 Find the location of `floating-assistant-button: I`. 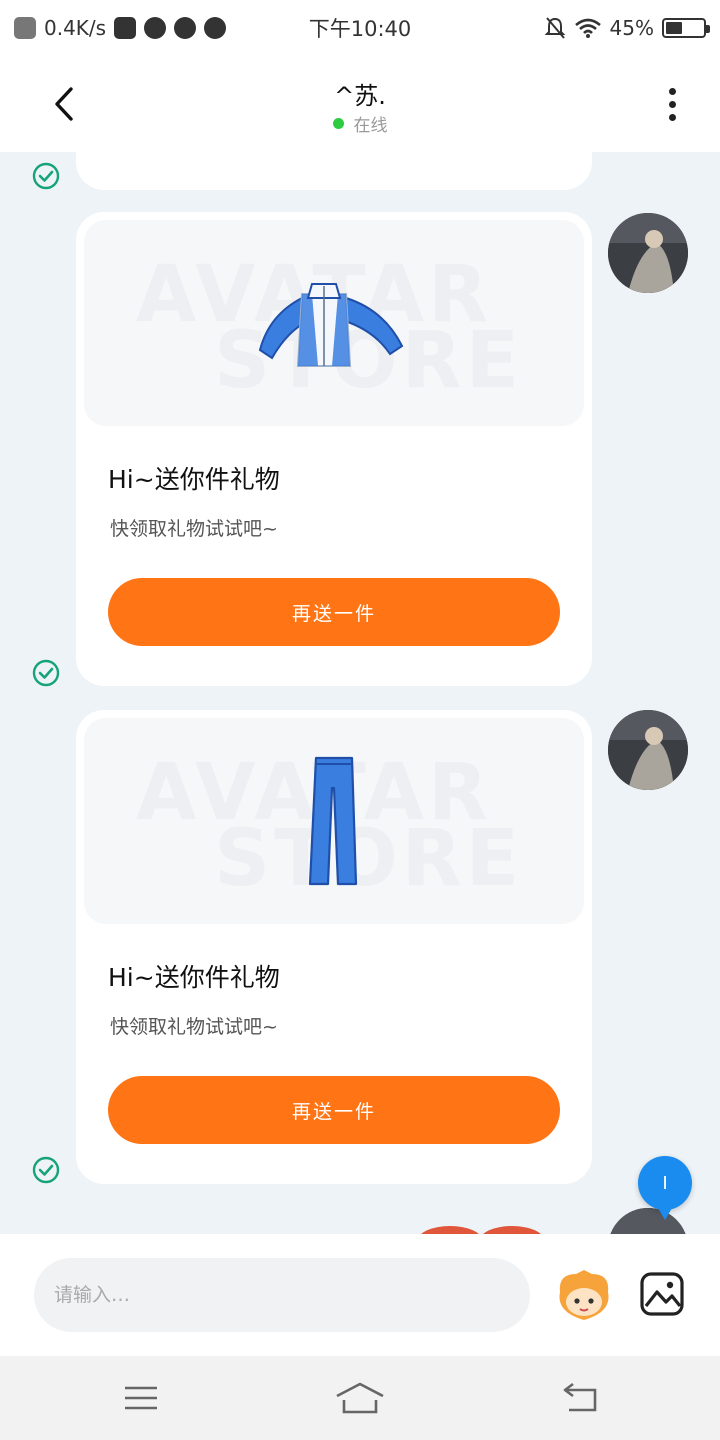

floating-assistant-button: I is located at coordinates (665, 1188).